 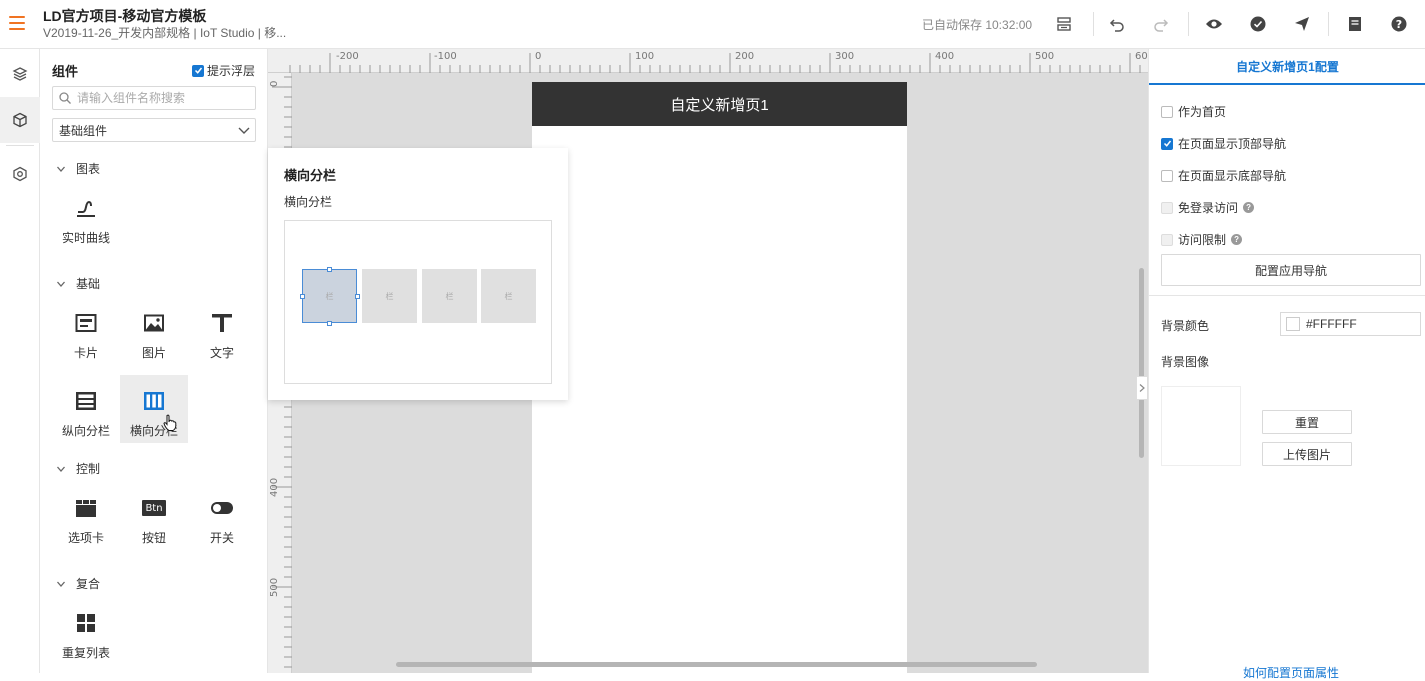 I want to click on component-button: Btn 按钮, so click(x=154, y=516).